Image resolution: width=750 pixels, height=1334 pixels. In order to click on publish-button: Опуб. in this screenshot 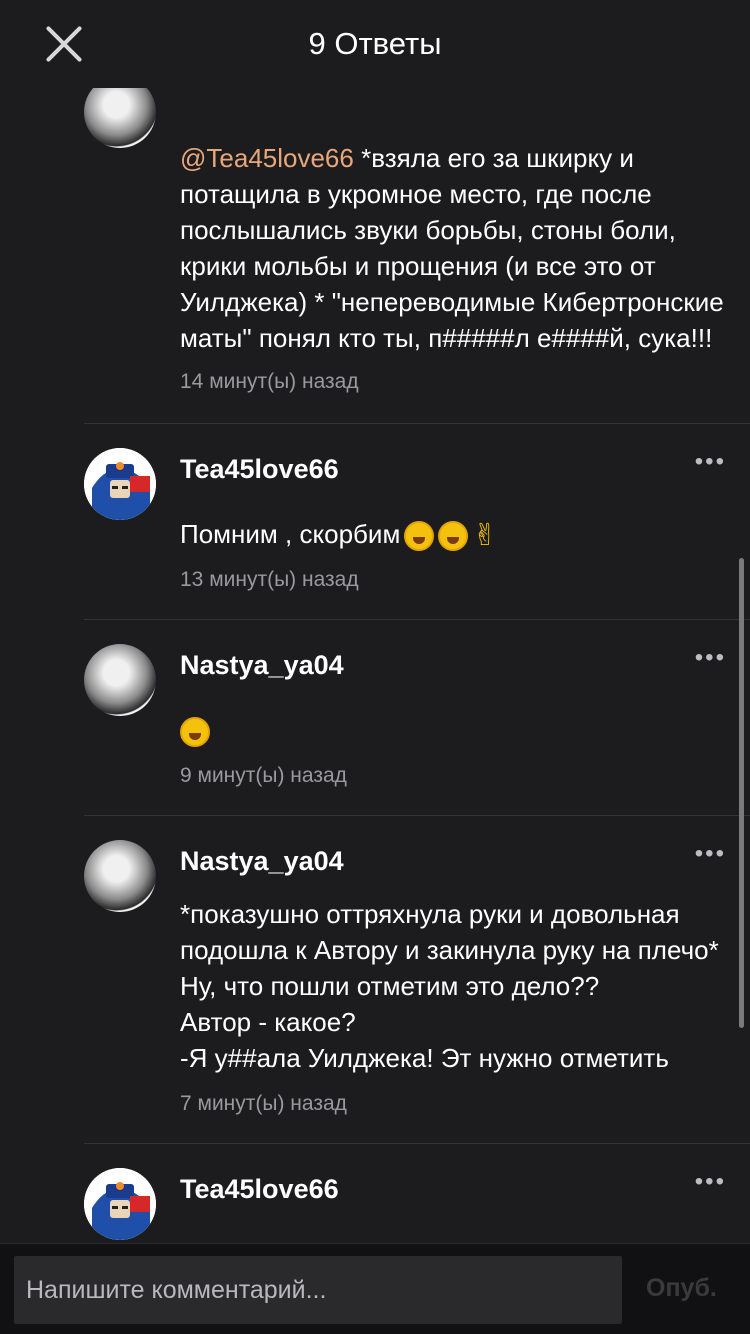, I will do `click(681, 1288)`.